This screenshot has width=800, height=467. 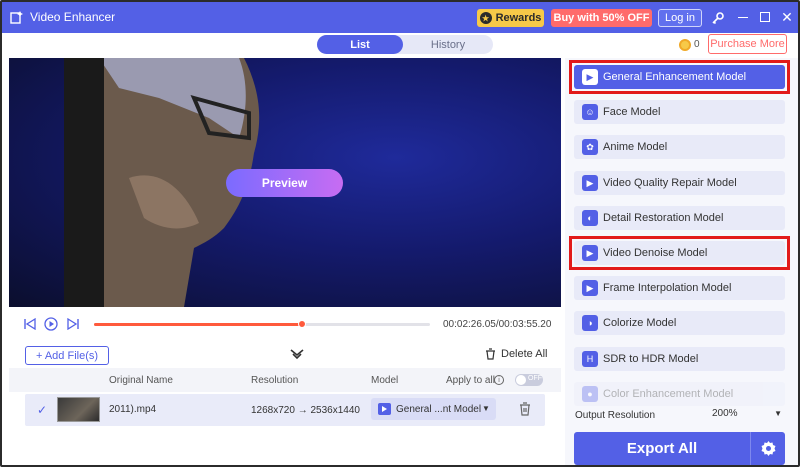 I want to click on export-all-label: Export All, so click(x=662, y=448).